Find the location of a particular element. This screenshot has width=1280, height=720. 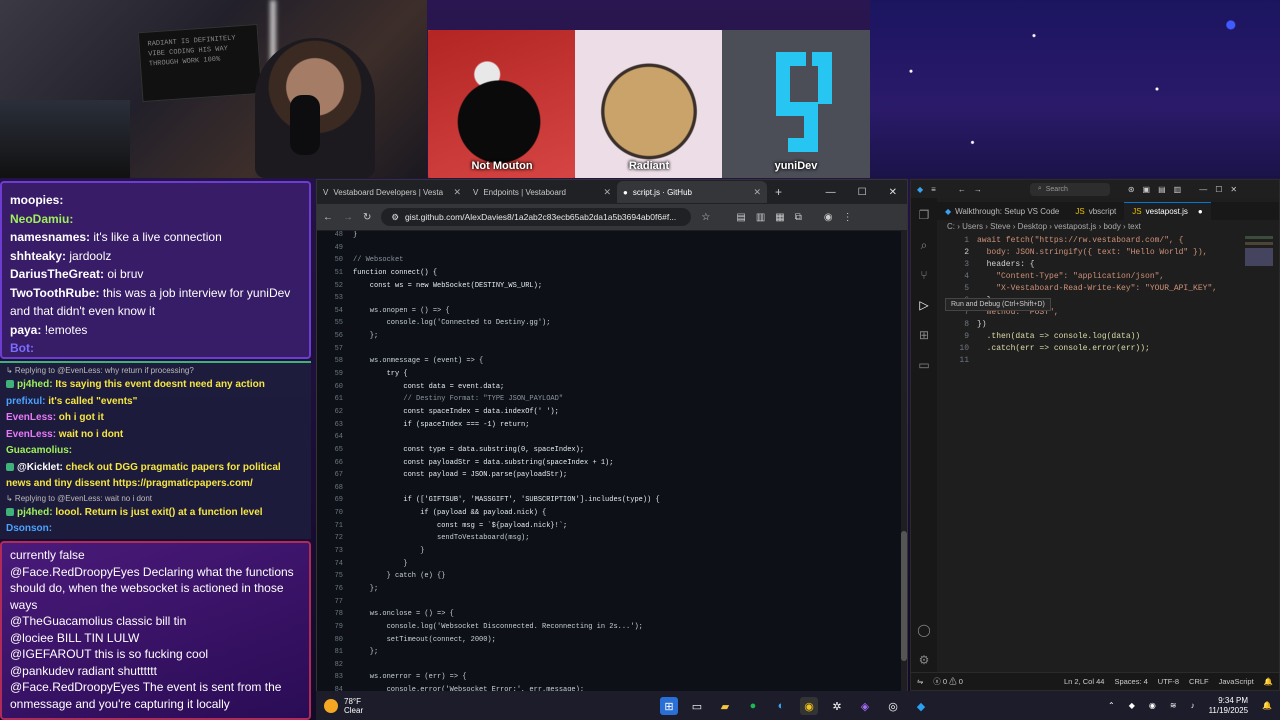

indent-setting: Spaces: 4 is located at coordinates (1130, 681).